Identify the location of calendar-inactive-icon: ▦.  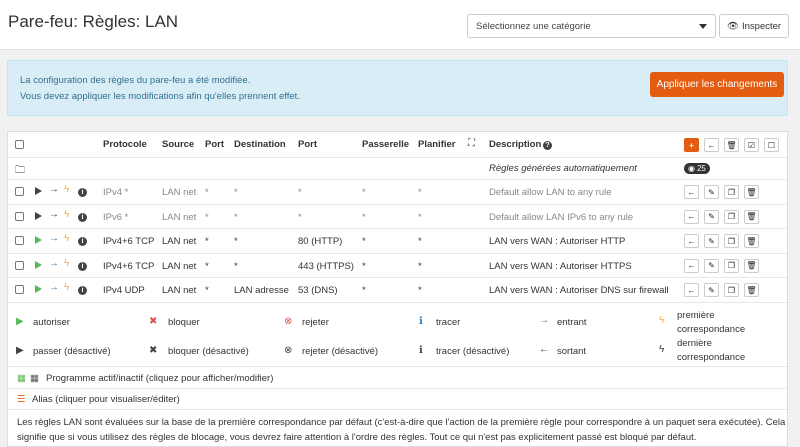
(34, 378).